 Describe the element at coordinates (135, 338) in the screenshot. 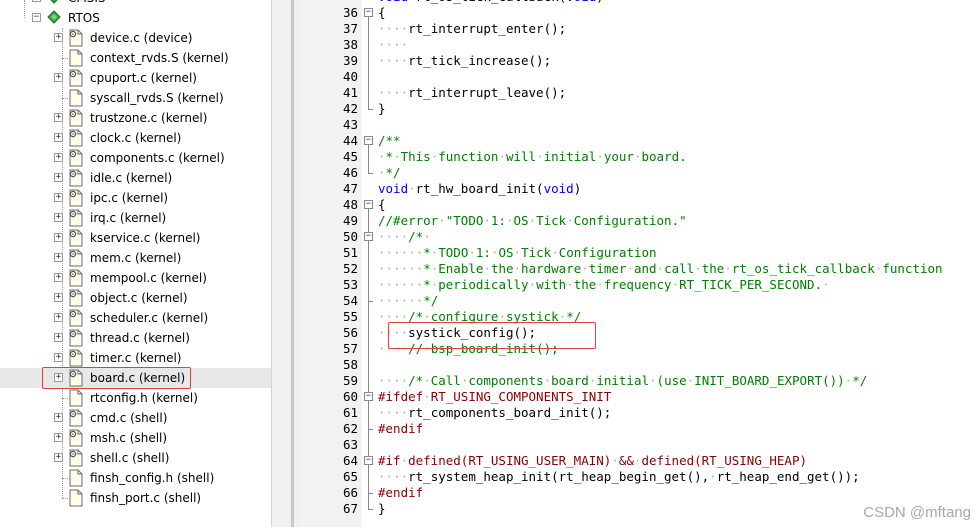

I see `tree-item-thread-c: + thread.c (kernel)` at that location.